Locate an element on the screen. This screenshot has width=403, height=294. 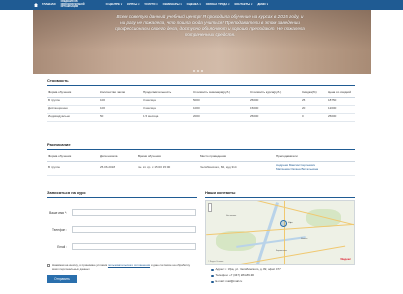
map-town-label: Иглино is located at coordinates (304, 239).